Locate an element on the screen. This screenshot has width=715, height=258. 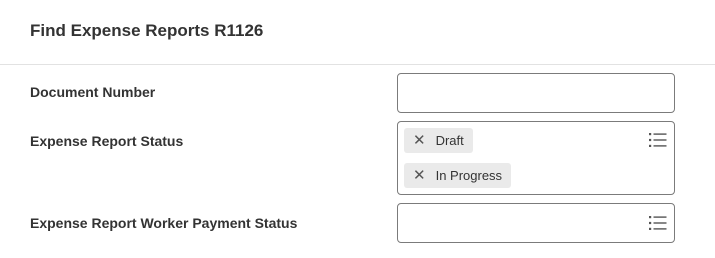
document-number-input is located at coordinates (536, 93).